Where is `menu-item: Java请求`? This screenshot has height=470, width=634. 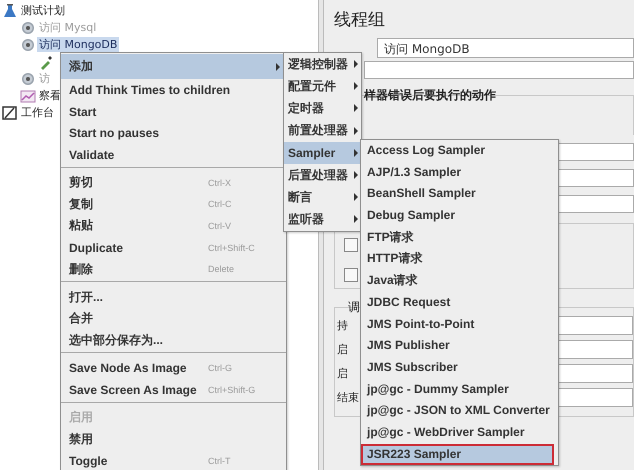
menu-item: Java请求 is located at coordinates (457, 281).